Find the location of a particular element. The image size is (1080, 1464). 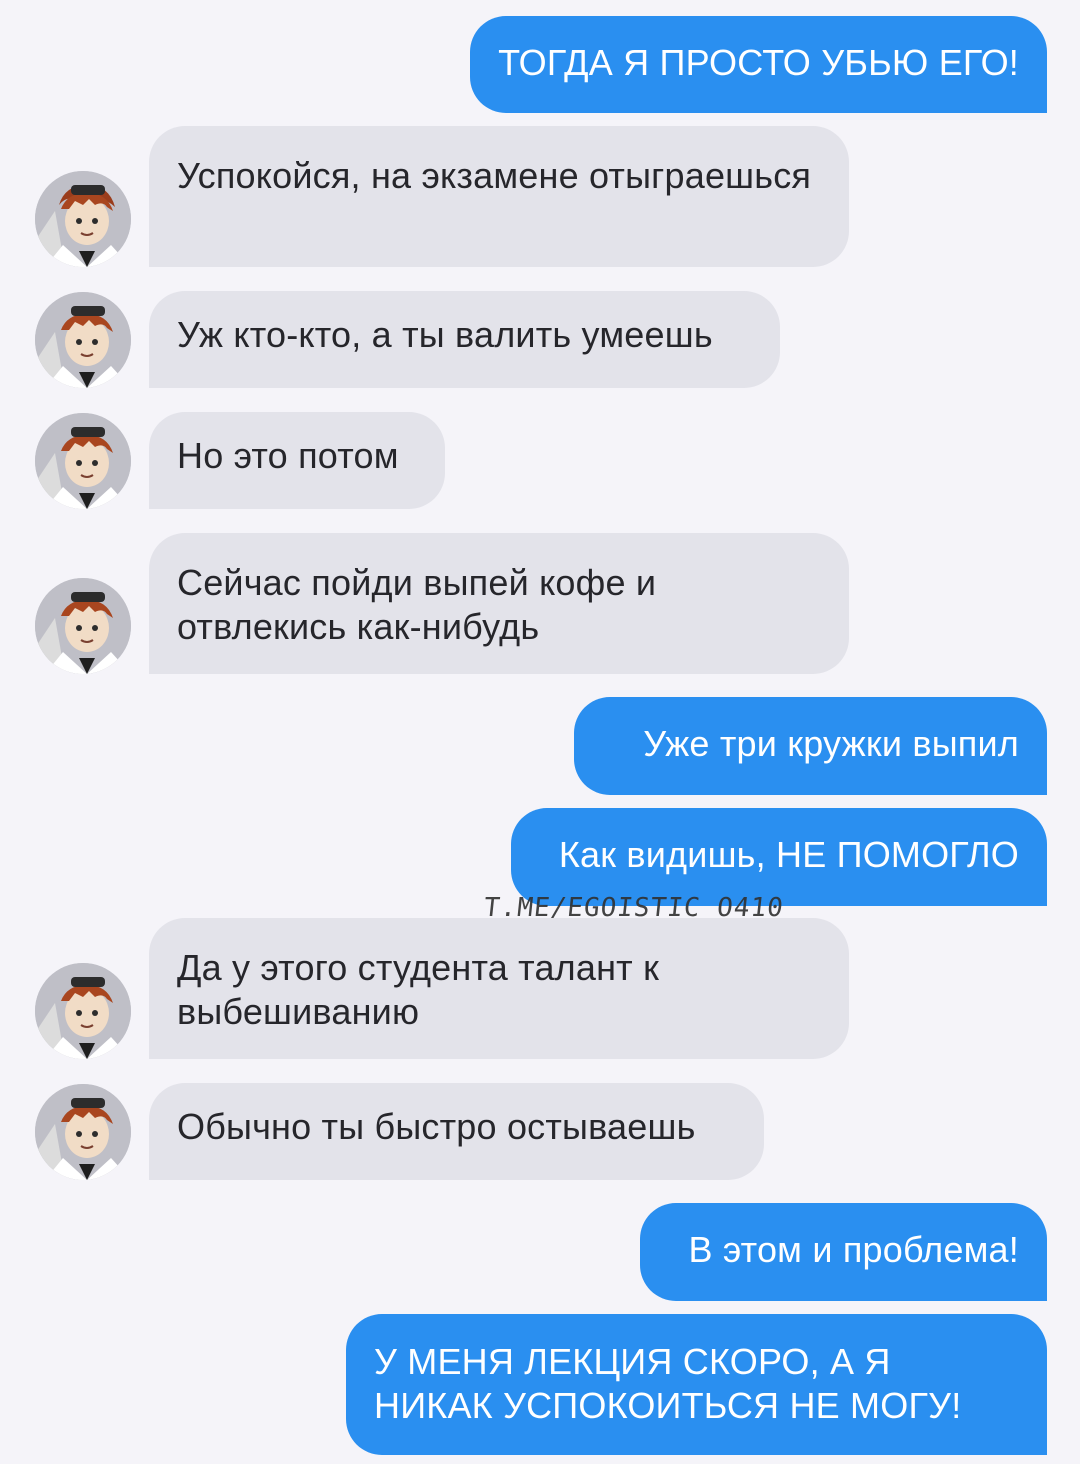

incoming-message: Но это потом is located at coordinates (297, 460).